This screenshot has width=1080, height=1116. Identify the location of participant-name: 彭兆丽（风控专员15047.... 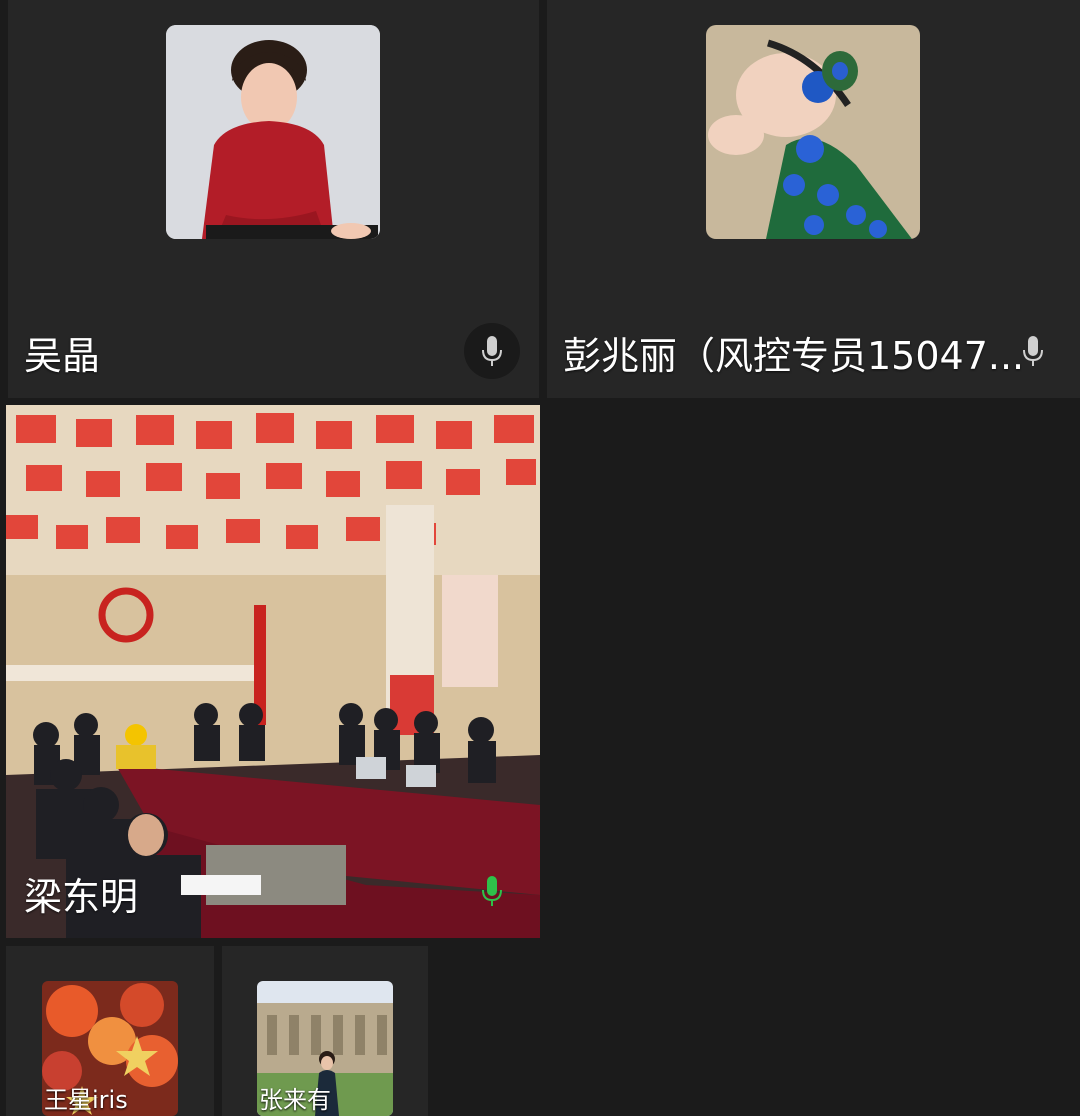
(794, 356).